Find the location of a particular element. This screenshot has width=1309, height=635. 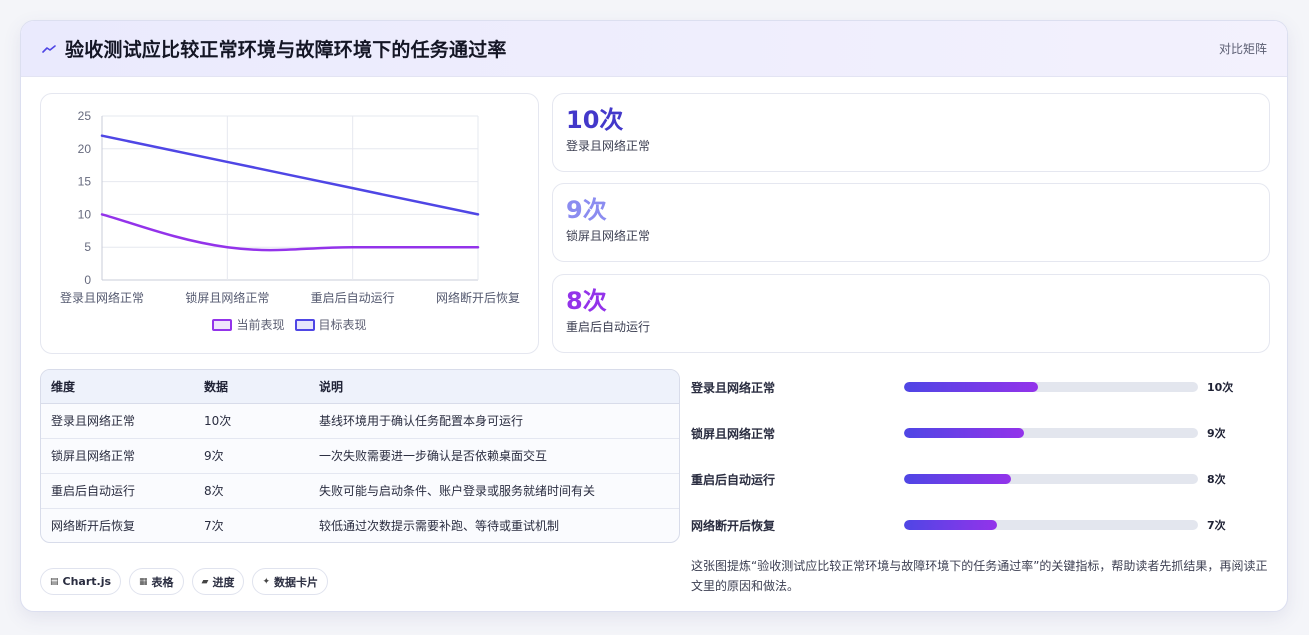

table-row: 网络断开后恢复 7次 较低通过次数提示需要补跑、等待或重试机制 is located at coordinates (360, 525).